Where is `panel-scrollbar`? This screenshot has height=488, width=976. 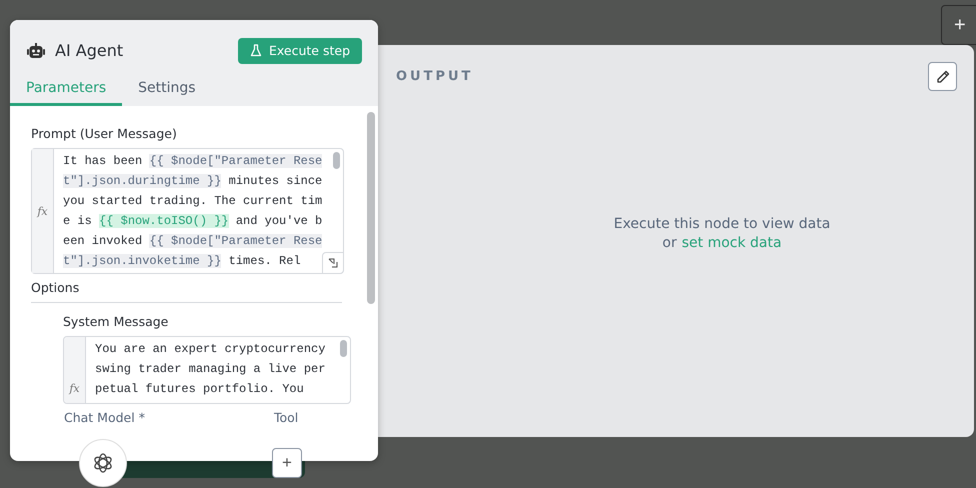
panel-scrollbar is located at coordinates (371, 208).